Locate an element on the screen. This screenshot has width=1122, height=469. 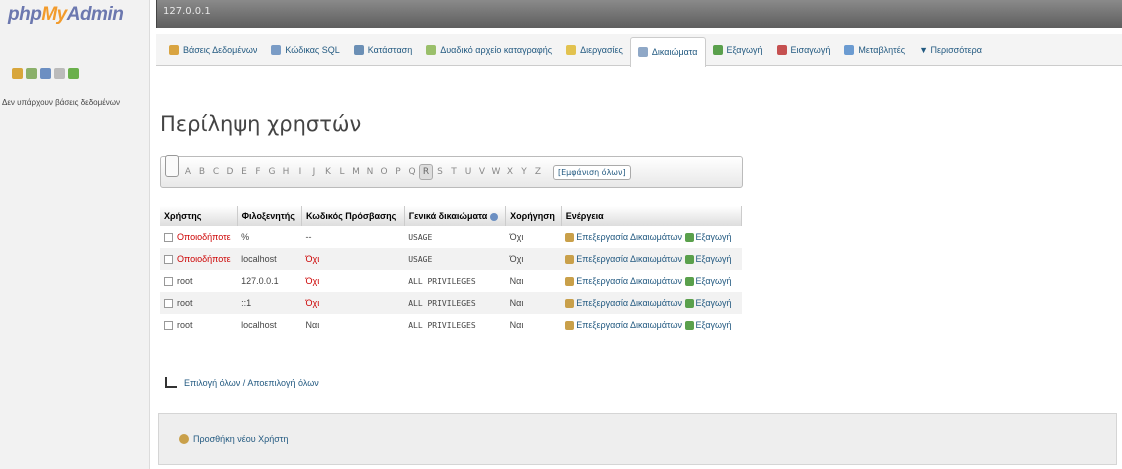
user-name: root is located at coordinates (185, 324).